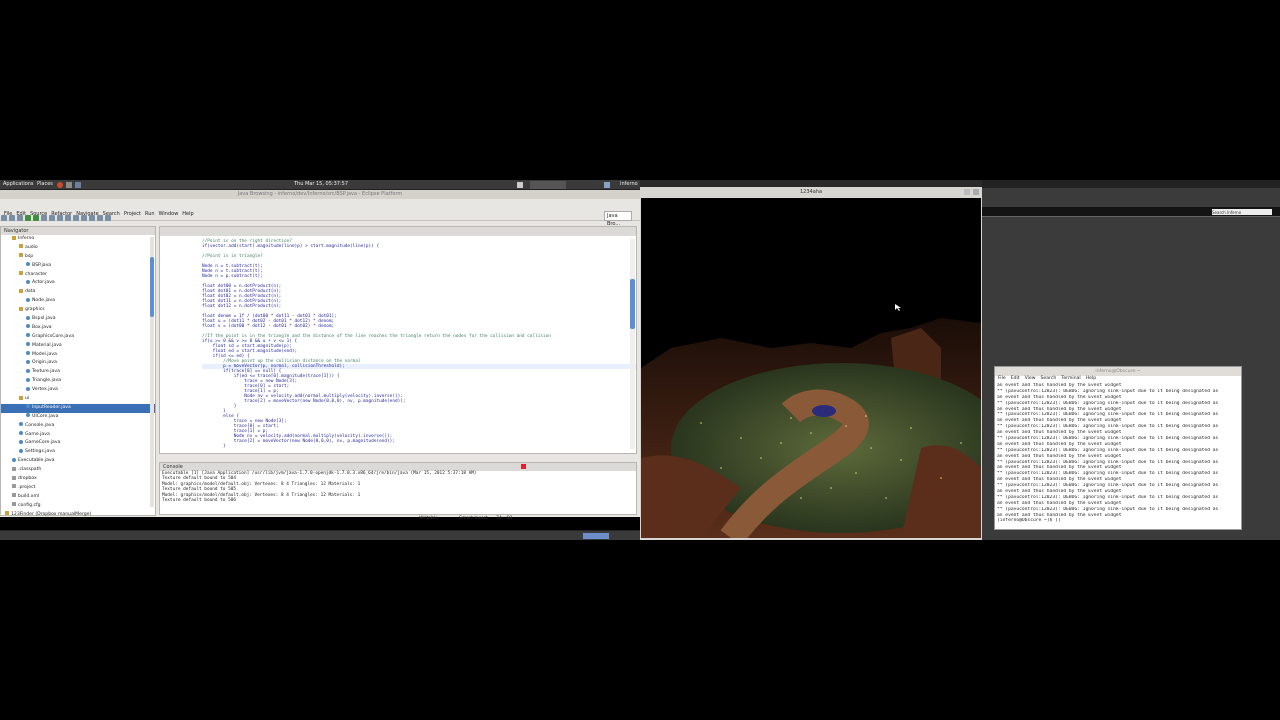  I want to click on tree-item: bsp, so click(78, 257).